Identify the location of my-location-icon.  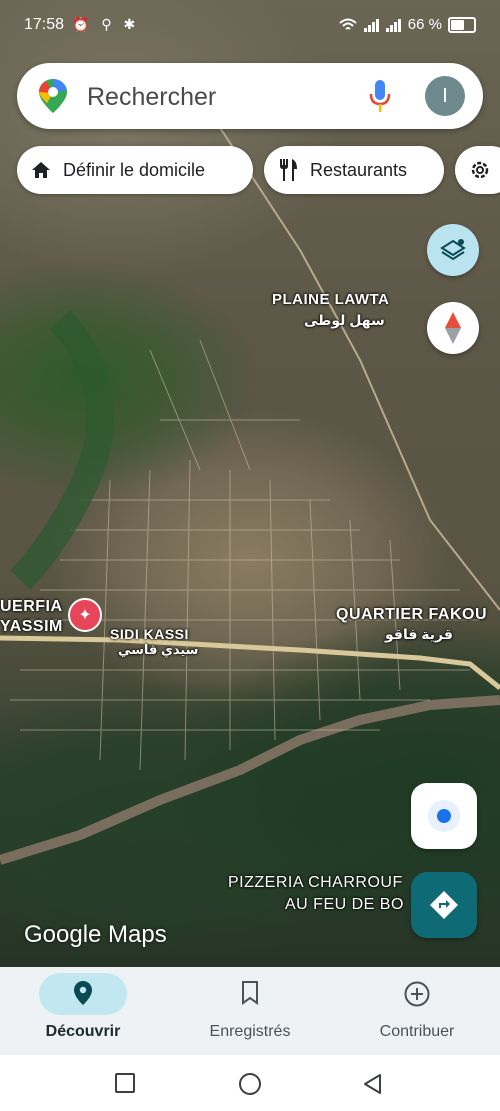
(444, 816).